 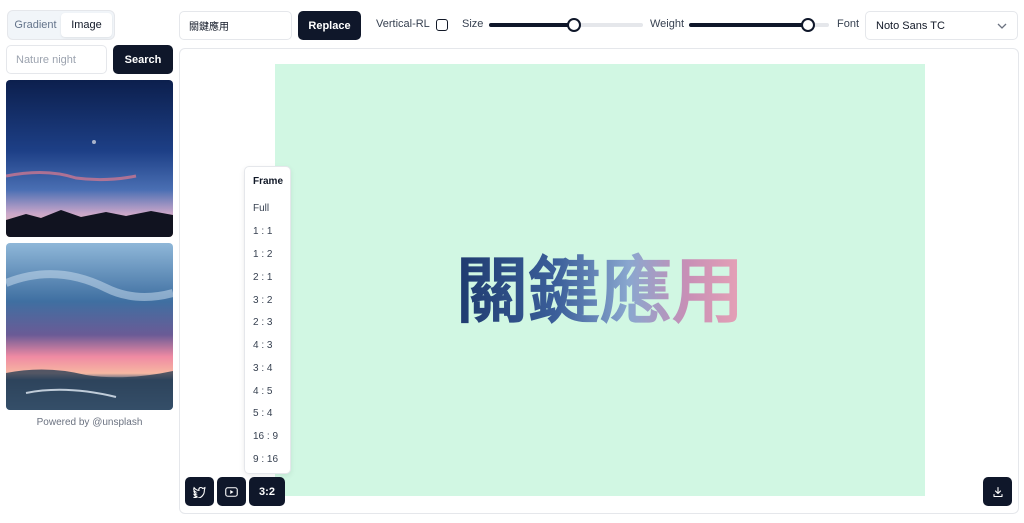 I want to click on tab-image: Image, so click(x=86, y=25).